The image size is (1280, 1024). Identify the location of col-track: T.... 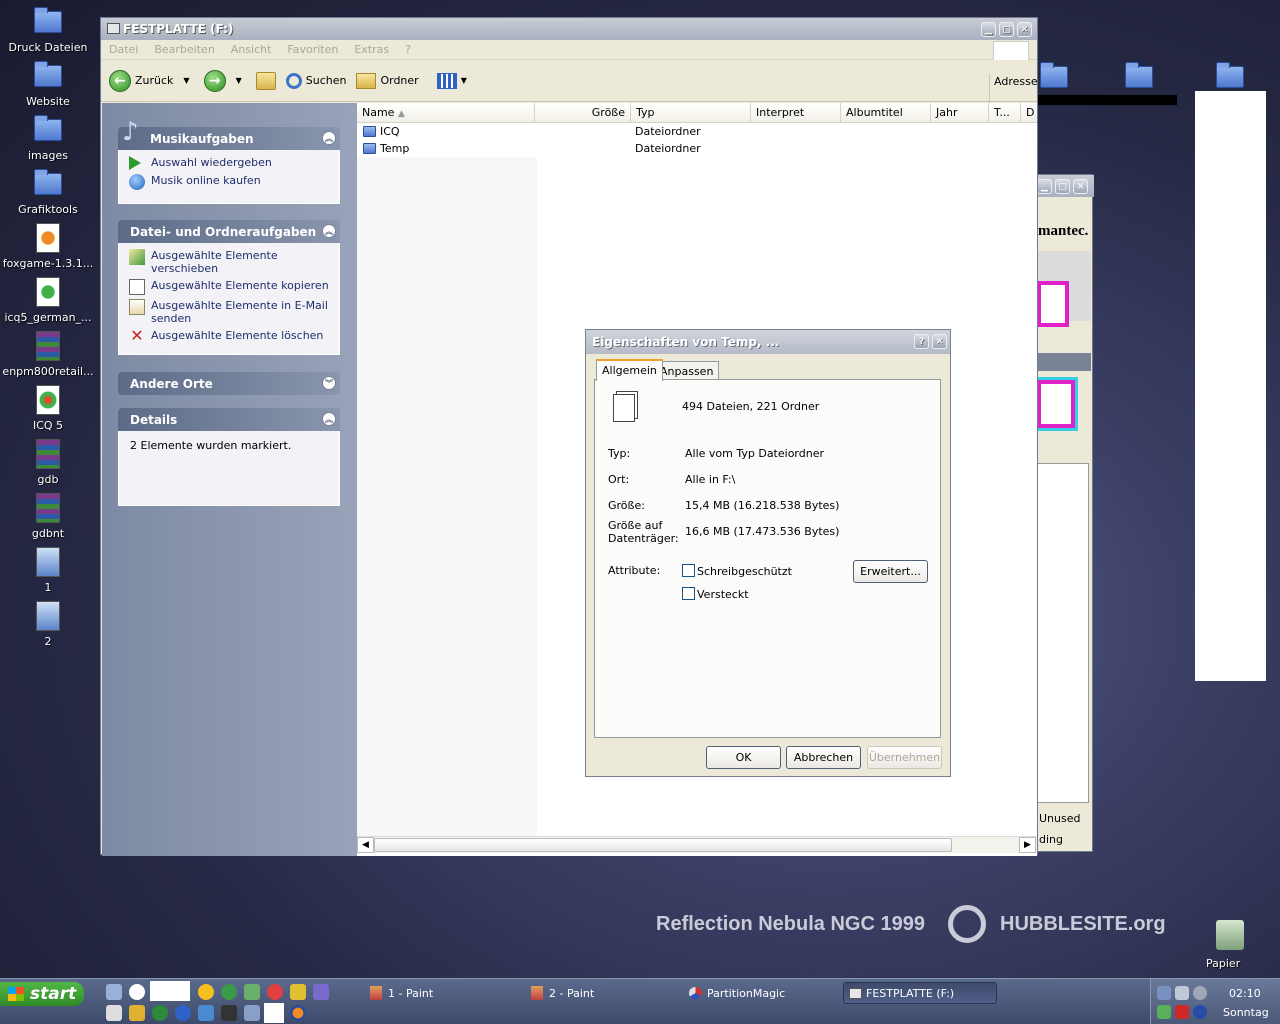
(1005, 112).